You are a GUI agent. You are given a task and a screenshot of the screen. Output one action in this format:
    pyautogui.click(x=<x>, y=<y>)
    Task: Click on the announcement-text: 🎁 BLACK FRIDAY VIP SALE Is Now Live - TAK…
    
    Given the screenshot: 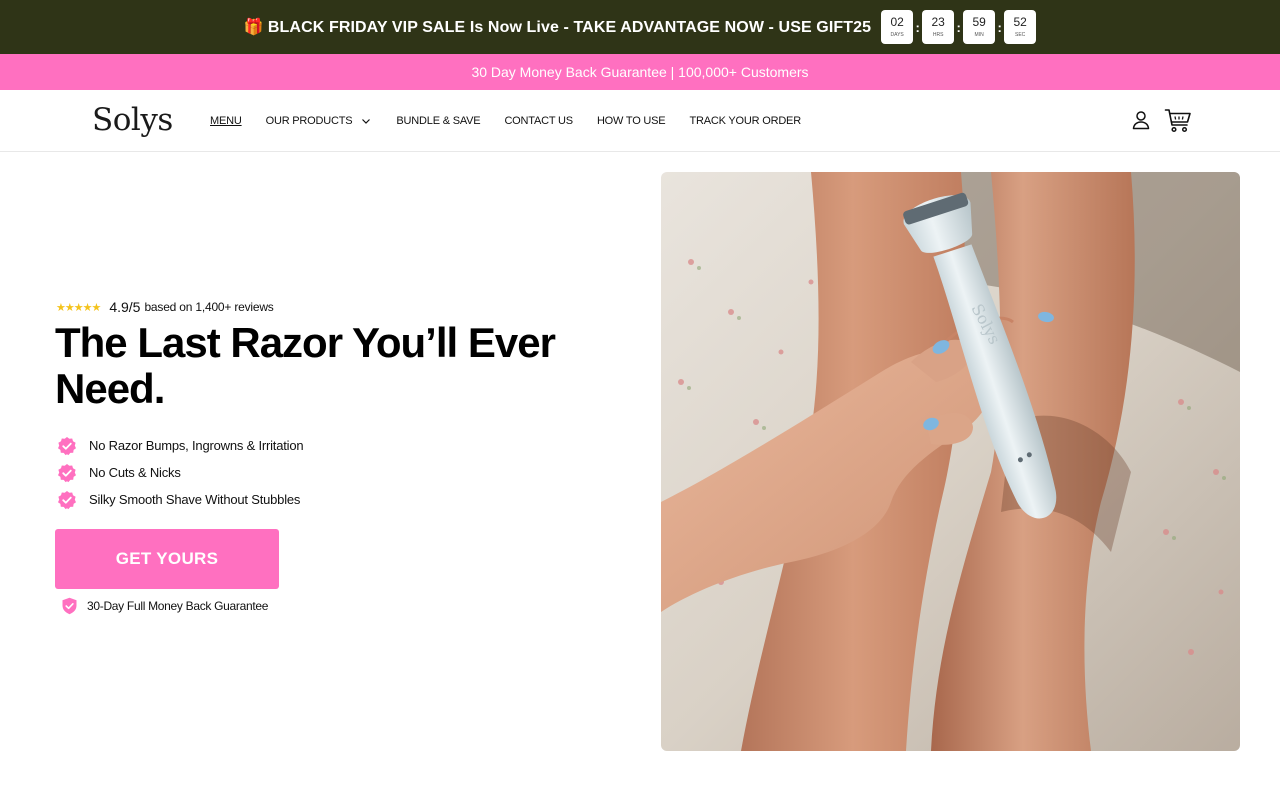 What is the action you would take?
    pyautogui.click(x=557, y=27)
    